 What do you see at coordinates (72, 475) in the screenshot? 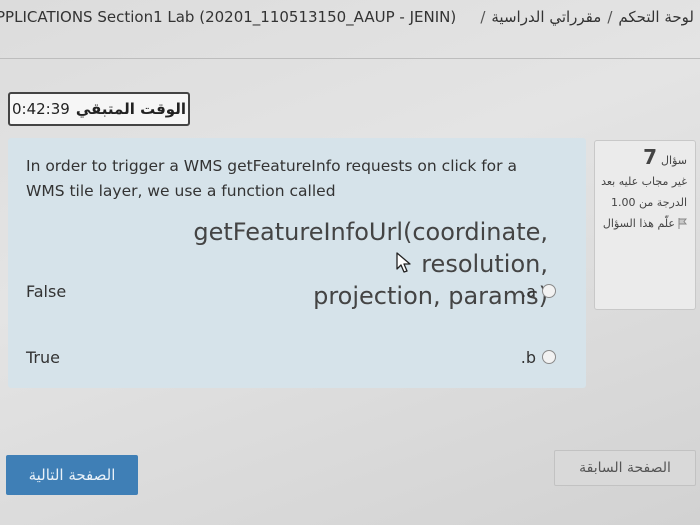
I see `next-page-button: الصفحة التالية` at bounding box center [72, 475].